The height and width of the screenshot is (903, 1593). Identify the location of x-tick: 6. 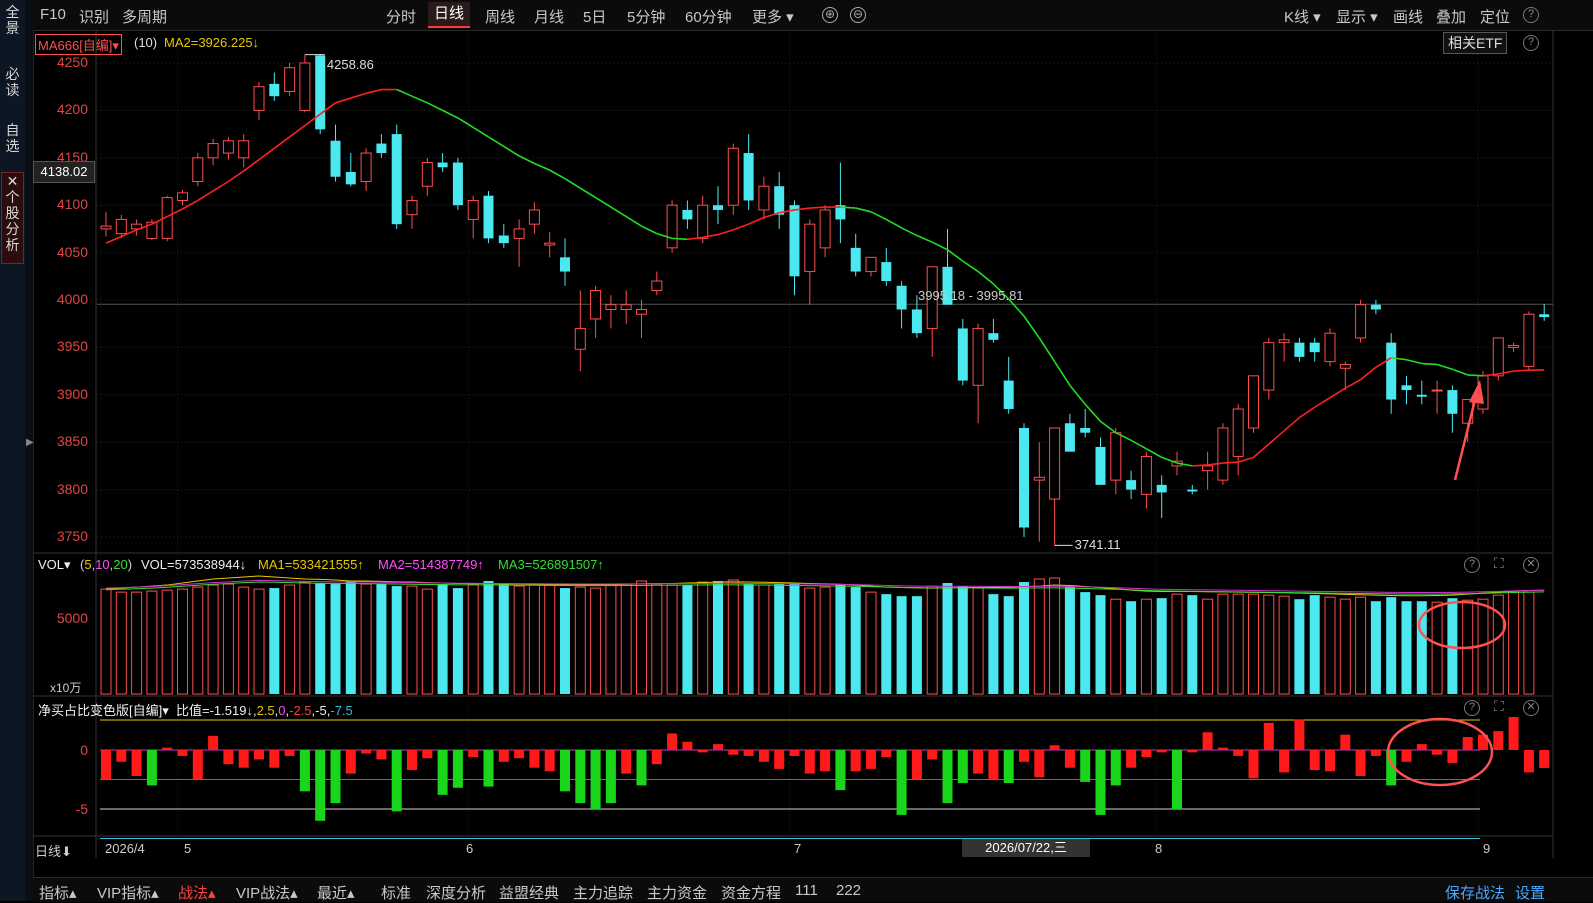
(469, 848).